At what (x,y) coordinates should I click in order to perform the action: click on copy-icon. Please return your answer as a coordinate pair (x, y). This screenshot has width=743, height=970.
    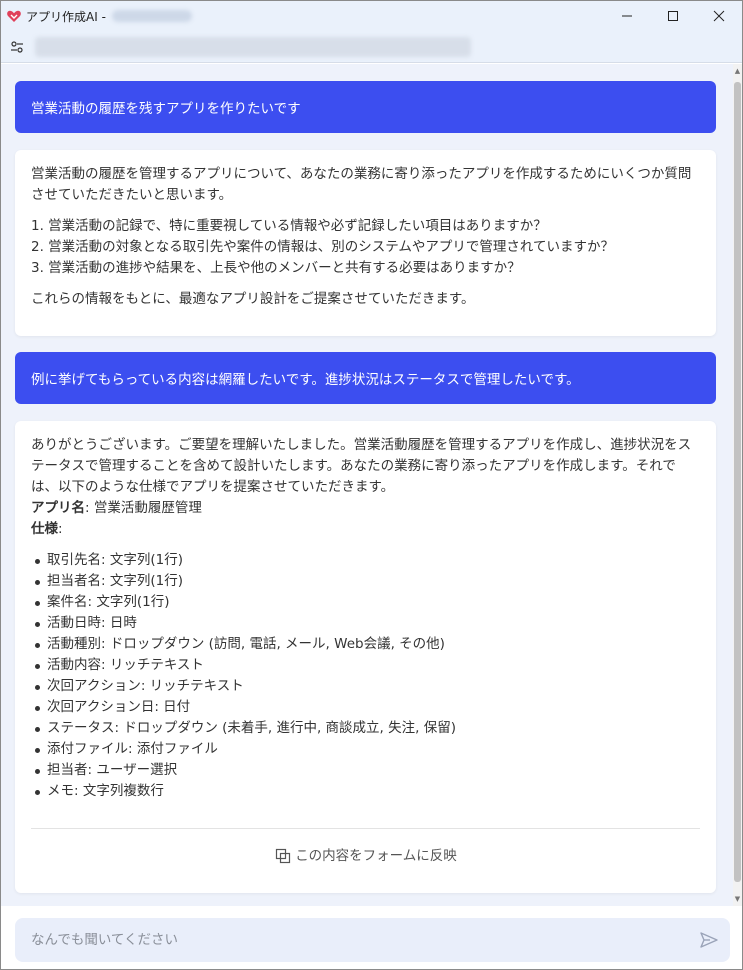
    Looking at the image, I should click on (283, 856).